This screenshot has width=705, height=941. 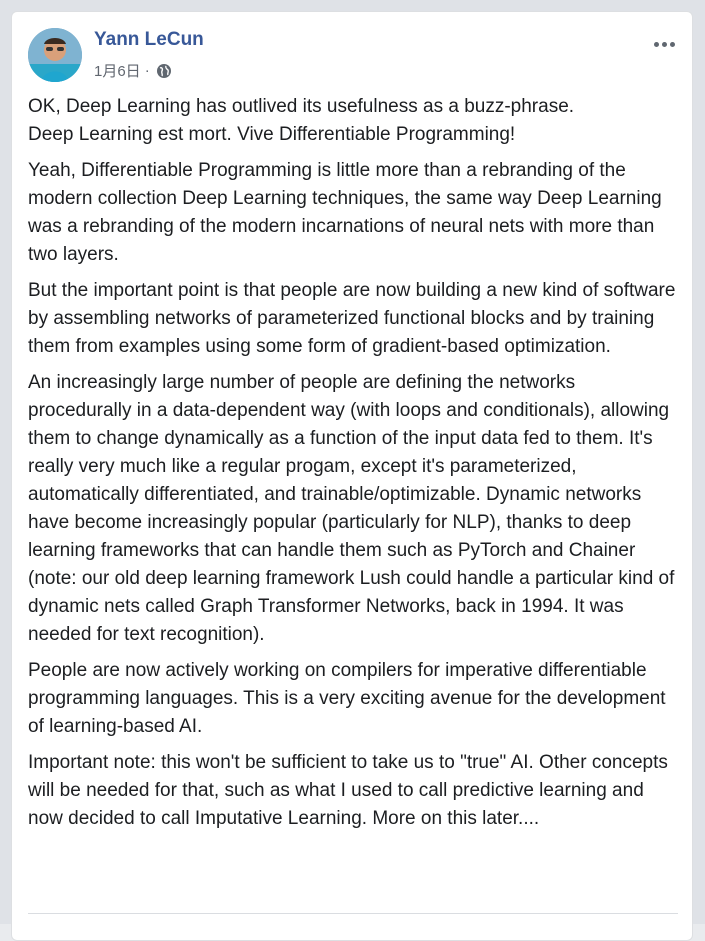 What do you see at coordinates (353, 913) in the screenshot?
I see `post-divider` at bounding box center [353, 913].